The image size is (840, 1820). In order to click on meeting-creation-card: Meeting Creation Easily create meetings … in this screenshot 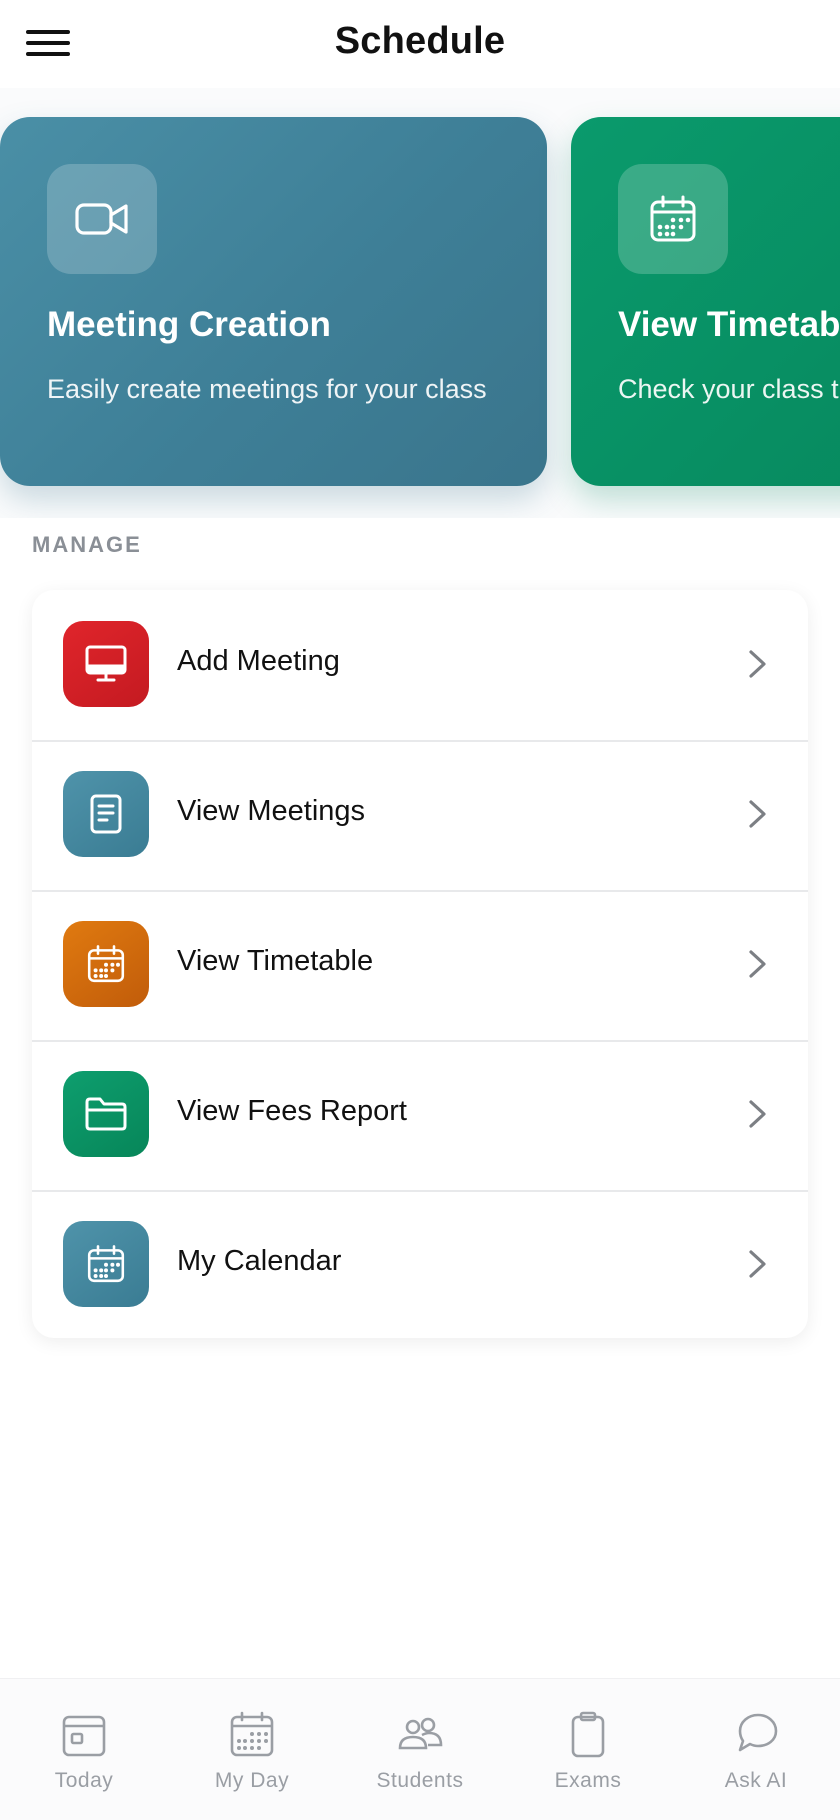, I will do `click(273, 301)`.